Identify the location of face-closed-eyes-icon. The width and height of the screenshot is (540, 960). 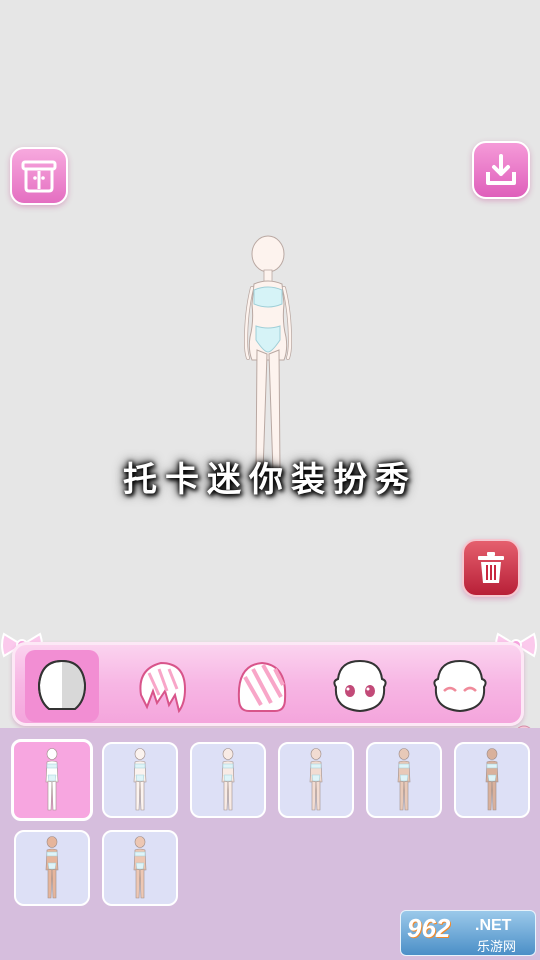
(460, 686).